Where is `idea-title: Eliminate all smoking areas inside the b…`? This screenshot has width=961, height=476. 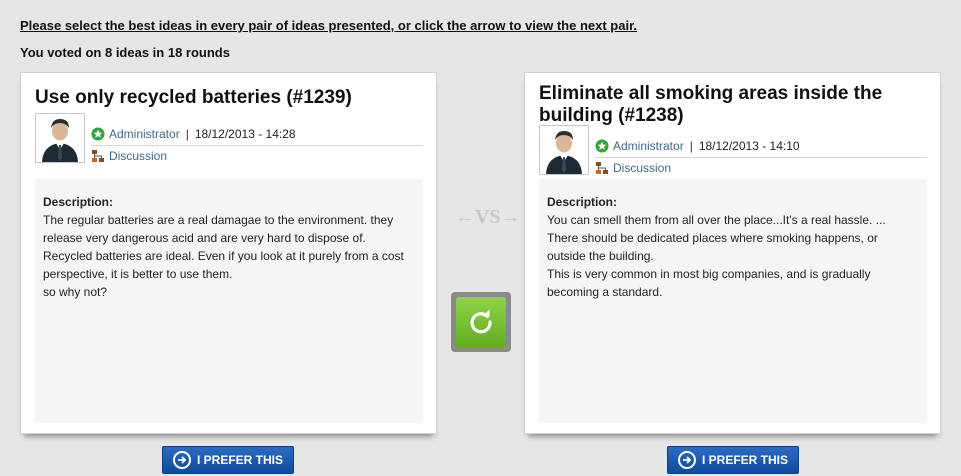
idea-title: Eliminate all smoking areas inside the b… is located at coordinates (711, 104).